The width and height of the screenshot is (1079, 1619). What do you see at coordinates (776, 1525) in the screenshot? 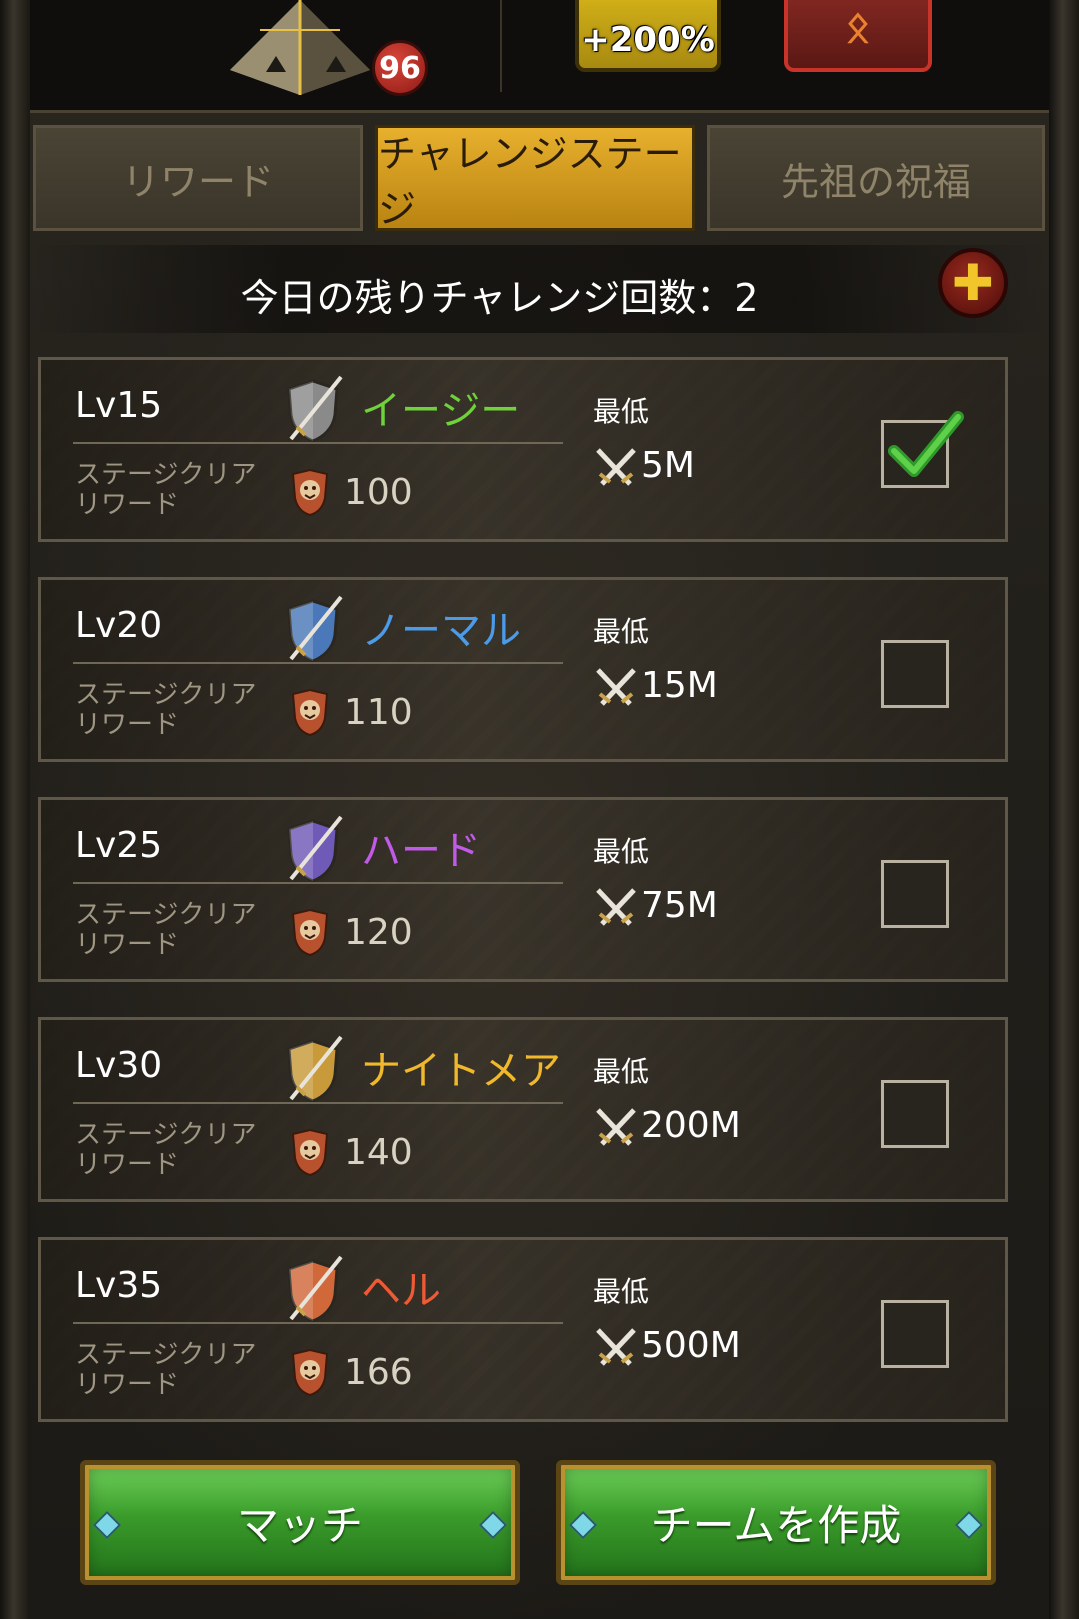
I see `create-team-button-label: チームを作成` at bounding box center [776, 1525].